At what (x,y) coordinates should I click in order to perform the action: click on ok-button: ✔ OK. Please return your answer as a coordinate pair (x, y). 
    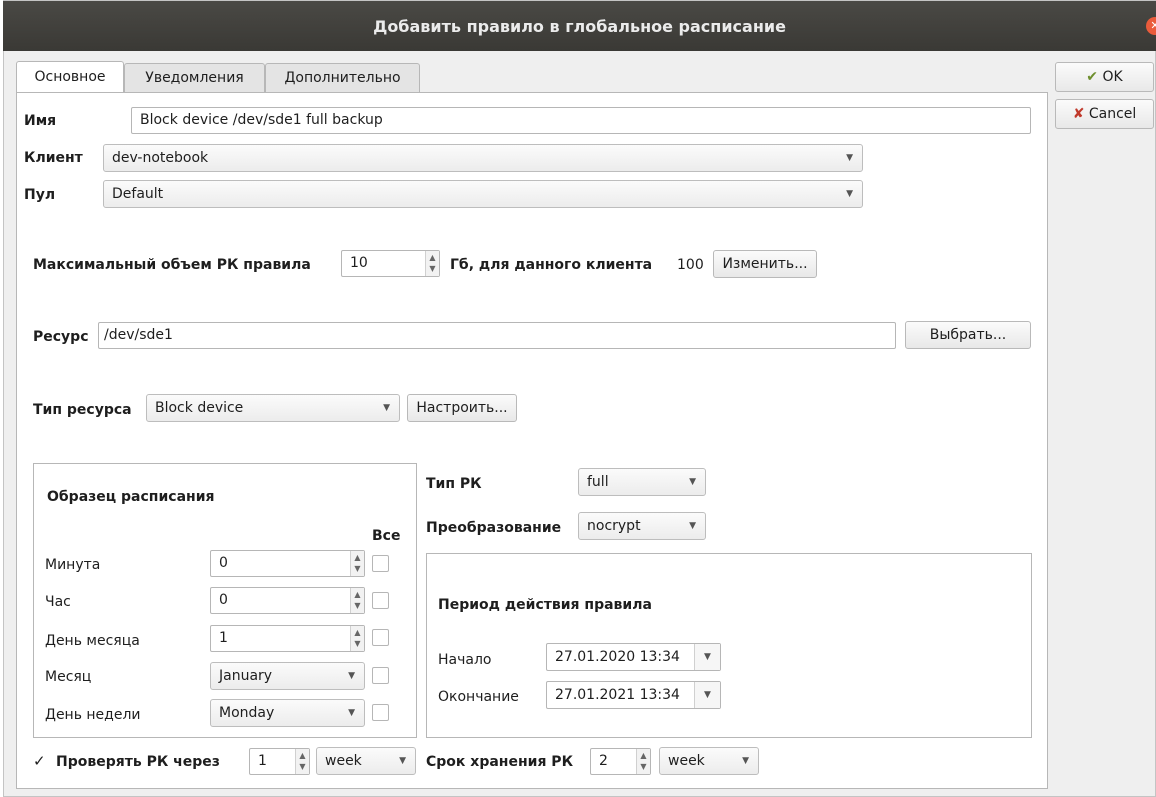
    Looking at the image, I should click on (1104, 77).